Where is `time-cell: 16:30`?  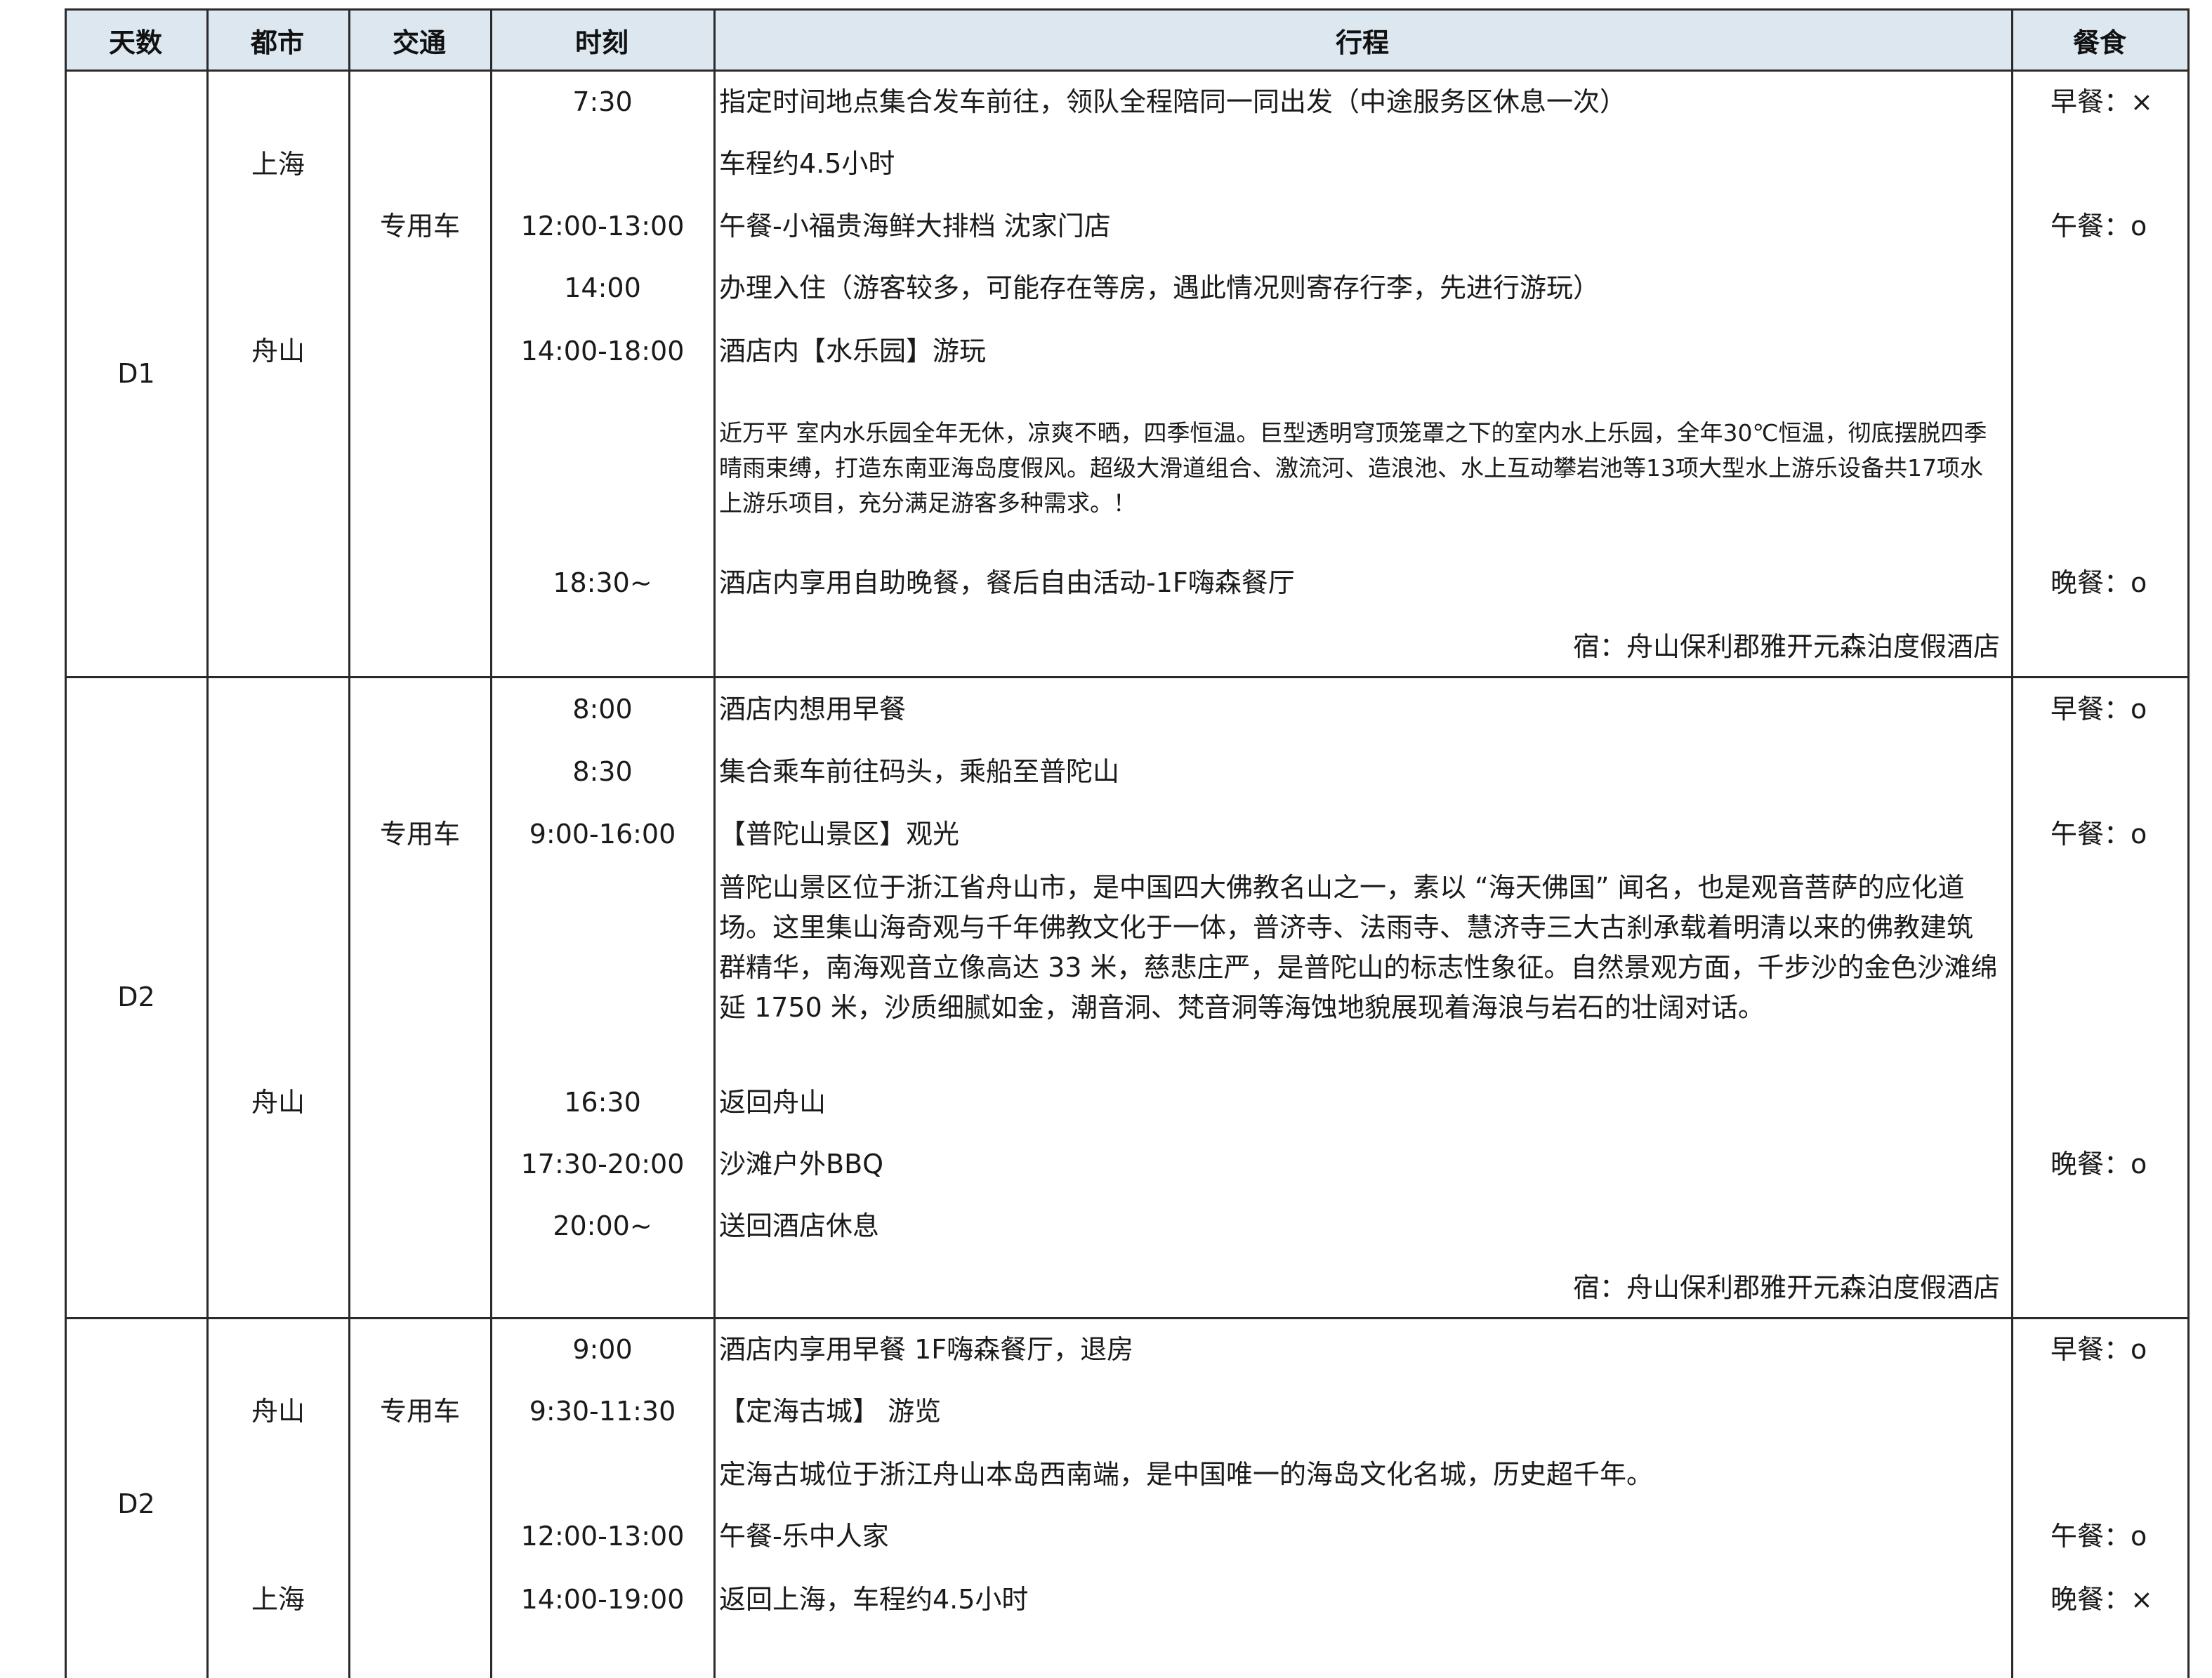
time-cell: 16:30 is located at coordinates (602, 1102).